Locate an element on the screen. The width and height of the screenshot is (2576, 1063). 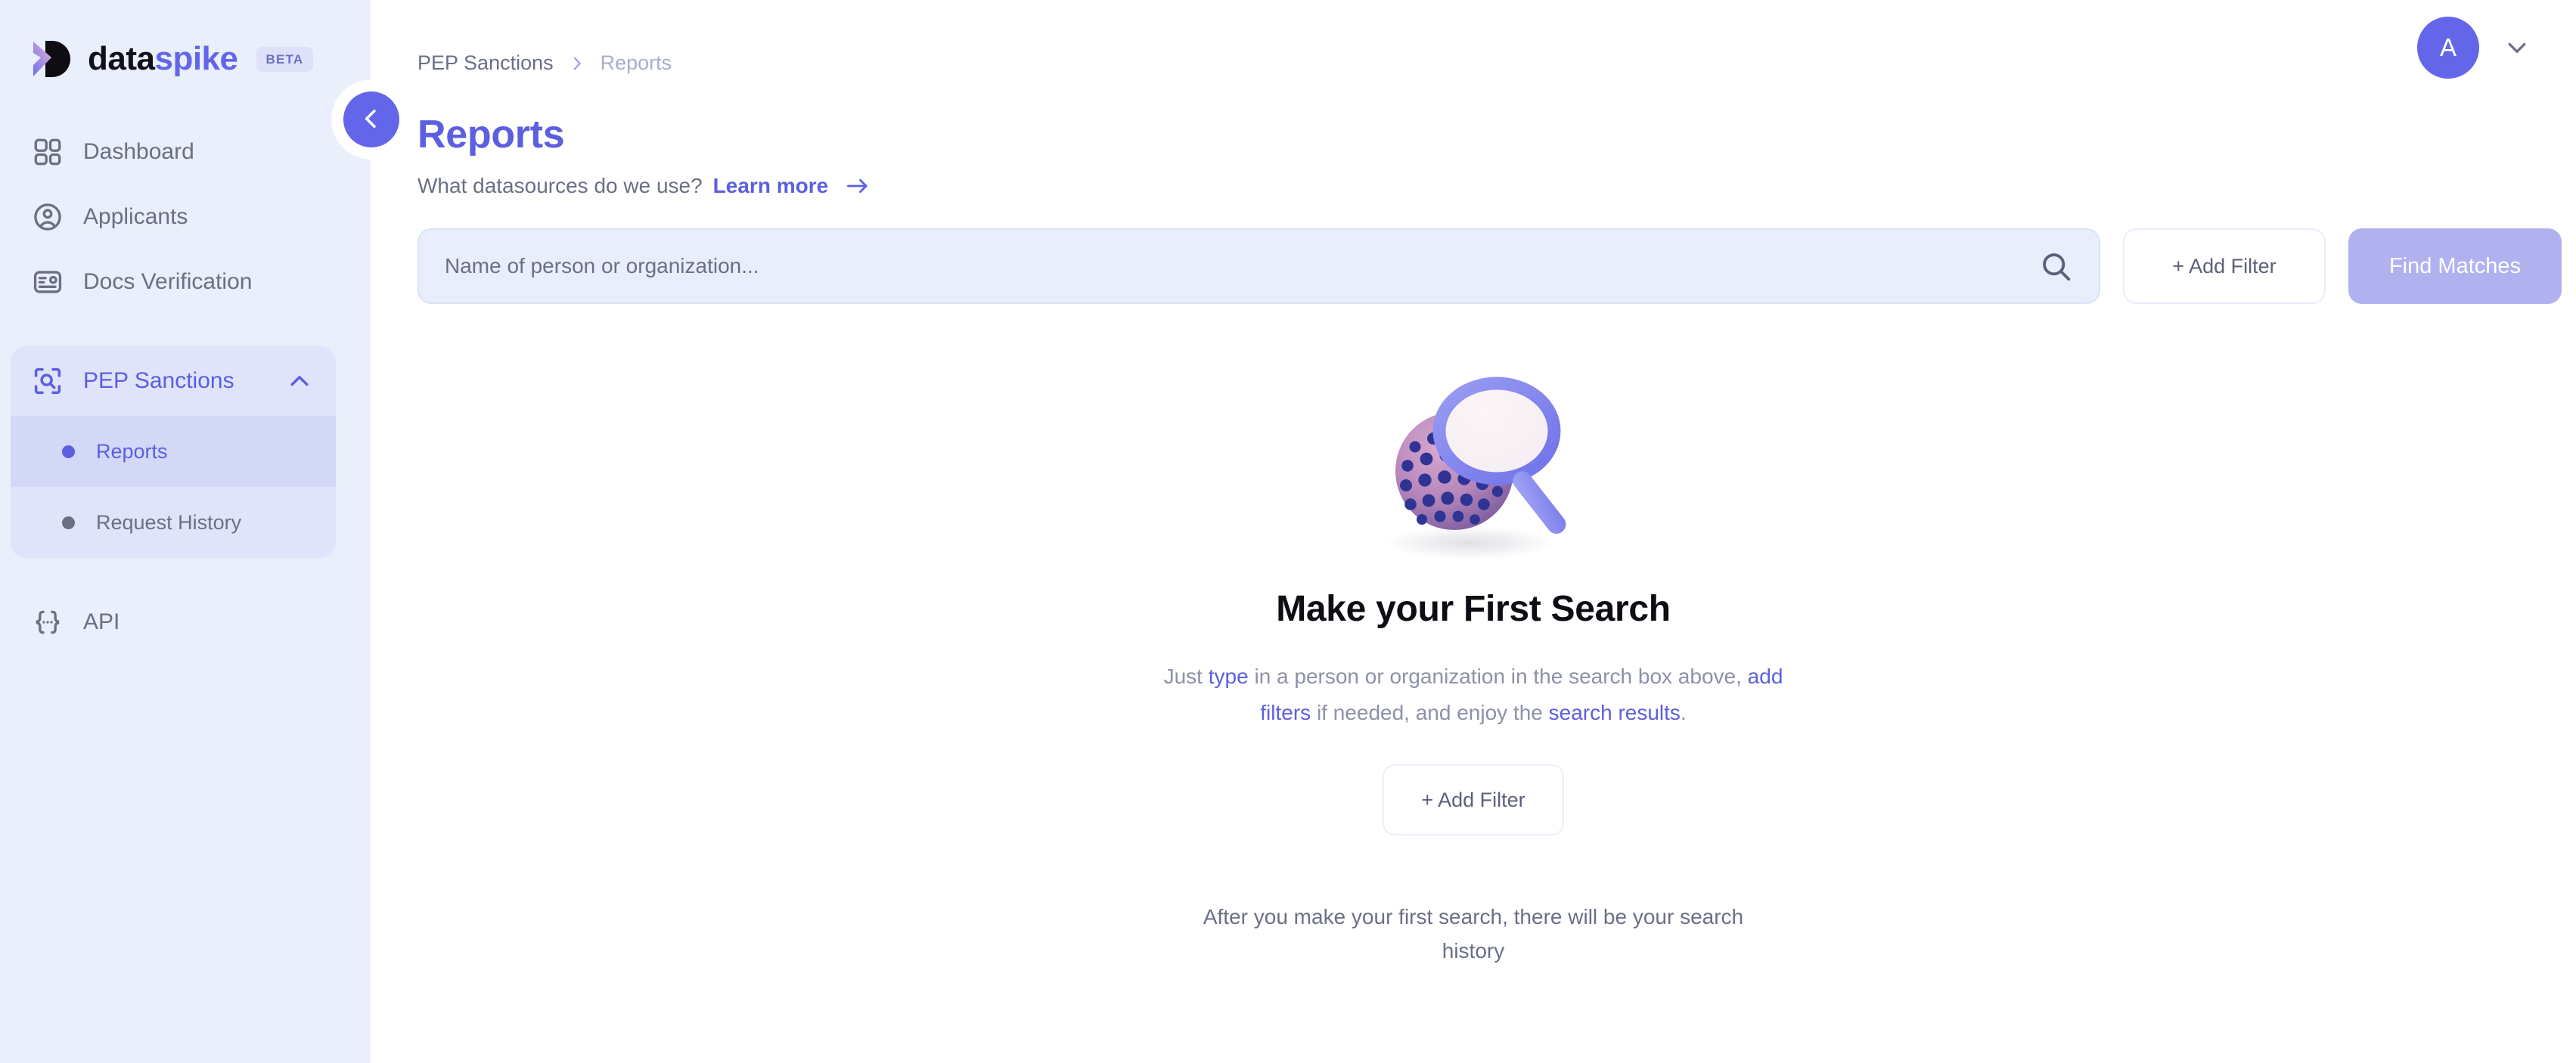
sidebar-item-pep-sanctions: PEP Sanctions is located at coordinates (173, 381).